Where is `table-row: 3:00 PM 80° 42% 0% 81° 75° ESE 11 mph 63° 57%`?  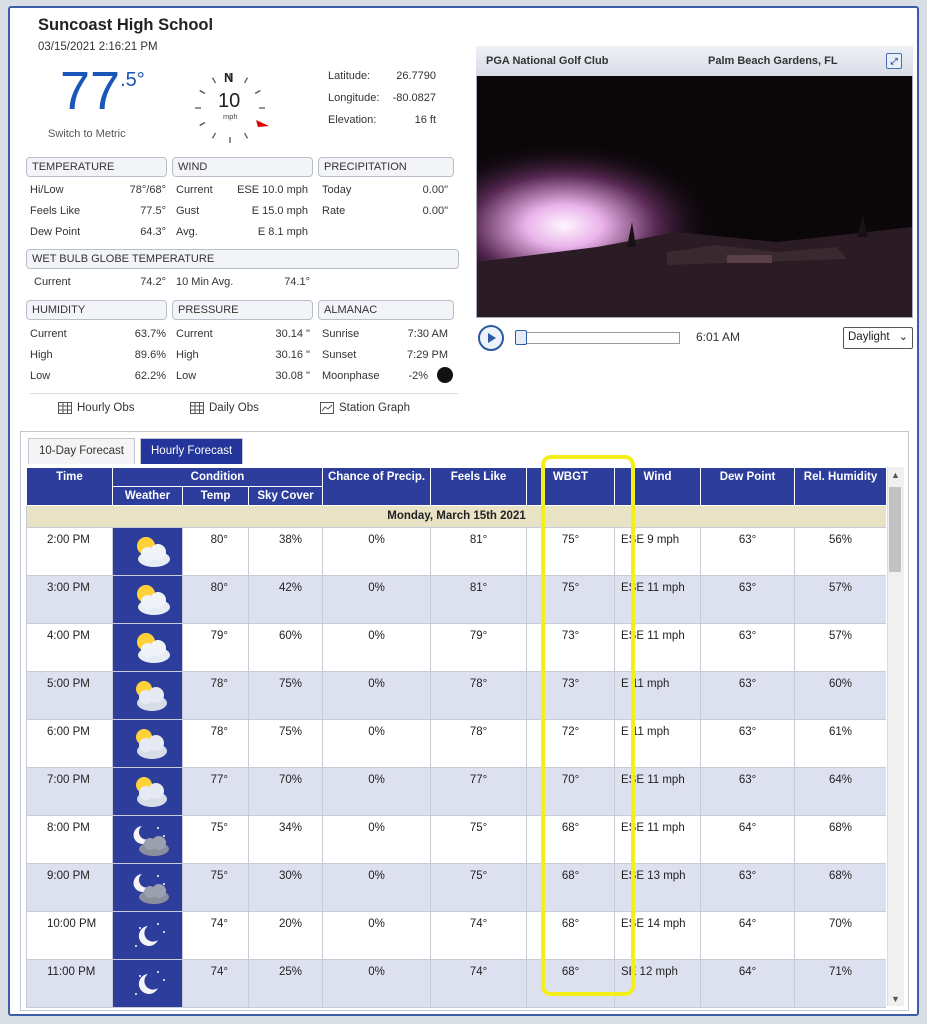 table-row: 3:00 PM 80° 42% 0% 81° 75° ESE 11 mph 63° 57% is located at coordinates (456, 599).